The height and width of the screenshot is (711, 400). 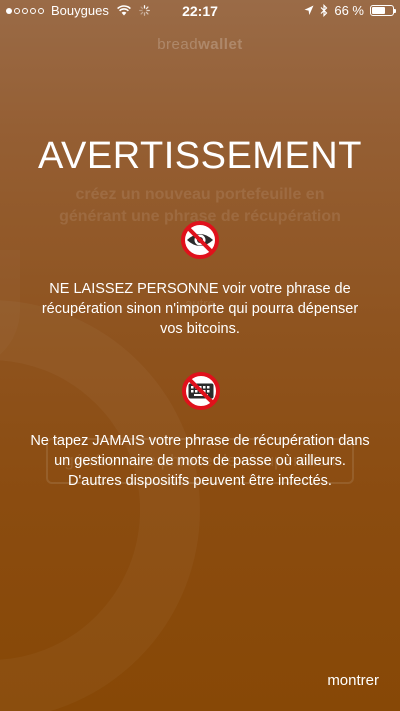 I want to click on breadwallet-logo: breadwallet, so click(x=200, y=44).